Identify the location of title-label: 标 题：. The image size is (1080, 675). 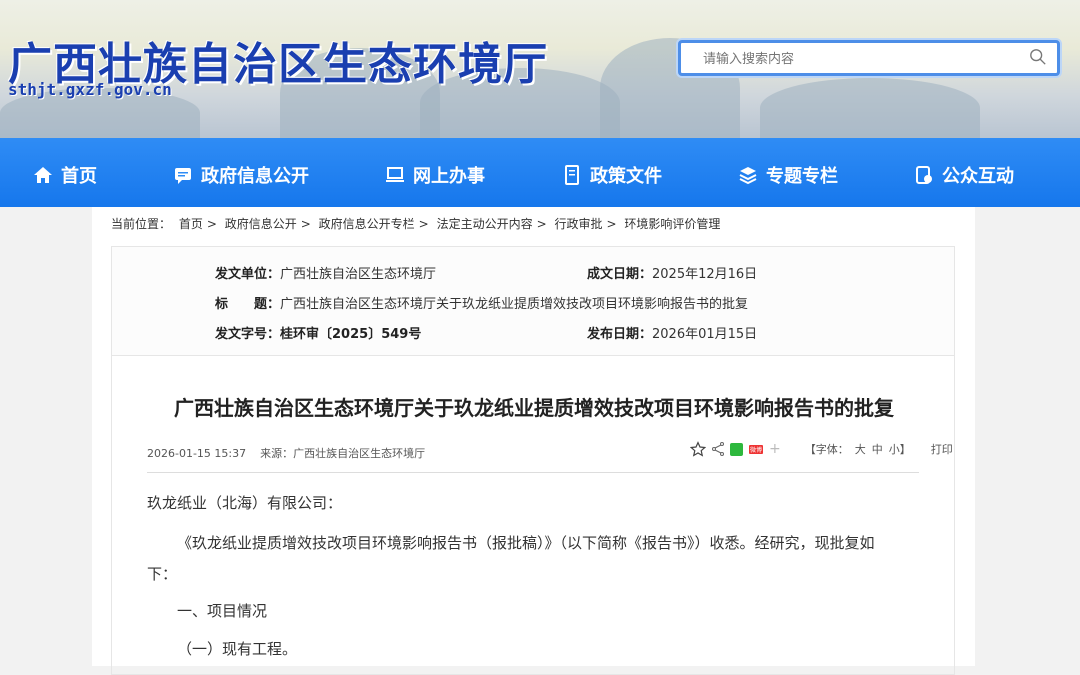
(248, 304).